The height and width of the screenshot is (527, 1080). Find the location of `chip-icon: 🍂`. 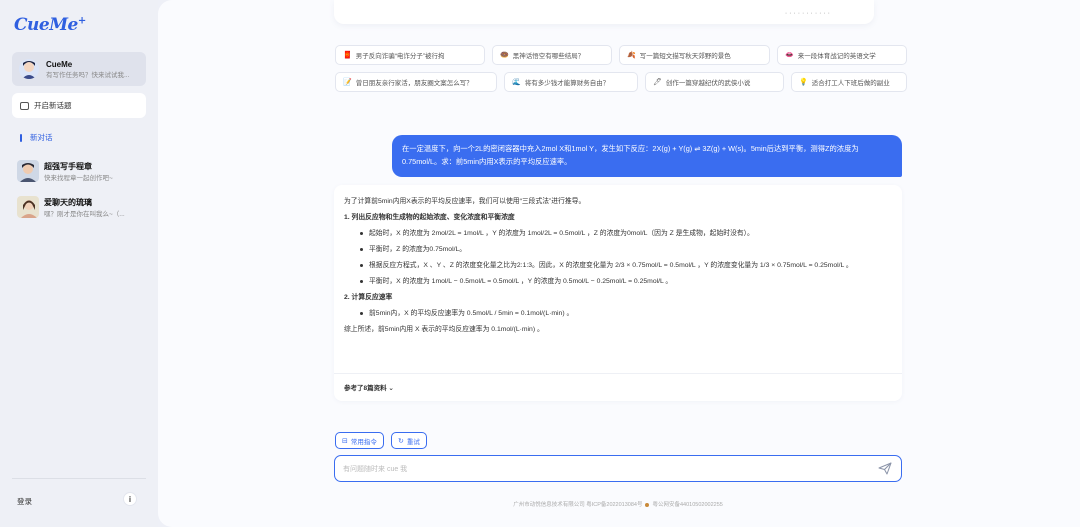

chip-icon: 🍂 is located at coordinates (631, 55).